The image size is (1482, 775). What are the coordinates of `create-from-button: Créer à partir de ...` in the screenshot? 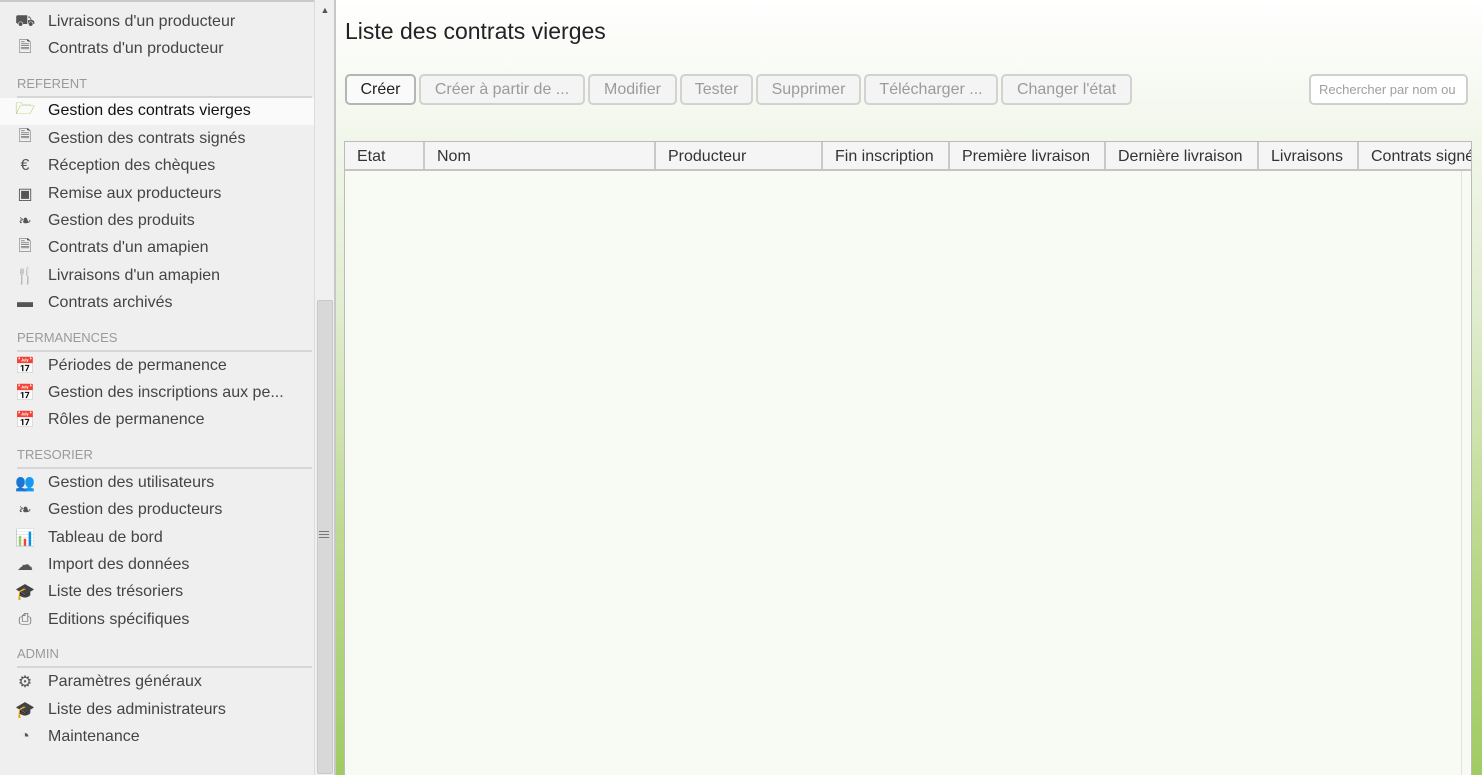 It's located at (502, 89).